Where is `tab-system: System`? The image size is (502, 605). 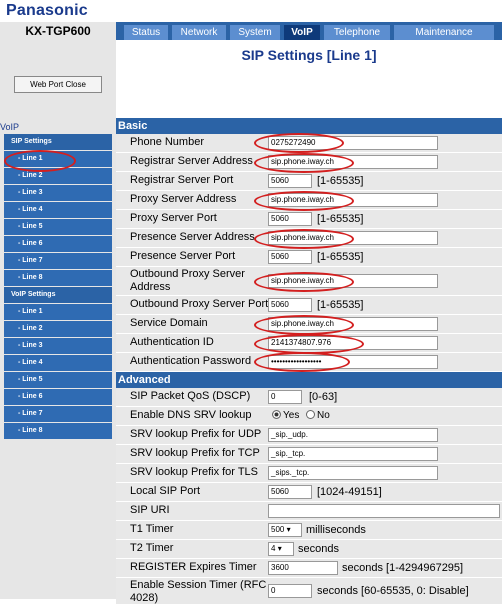
tab-system: System is located at coordinates (255, 32).